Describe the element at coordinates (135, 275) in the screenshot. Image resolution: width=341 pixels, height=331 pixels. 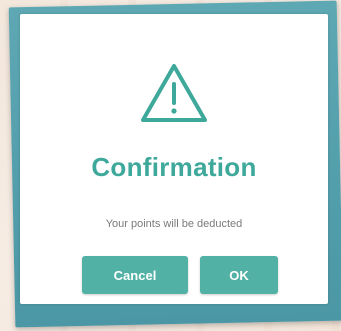
I see `cancel-button: Cancel` at that location.